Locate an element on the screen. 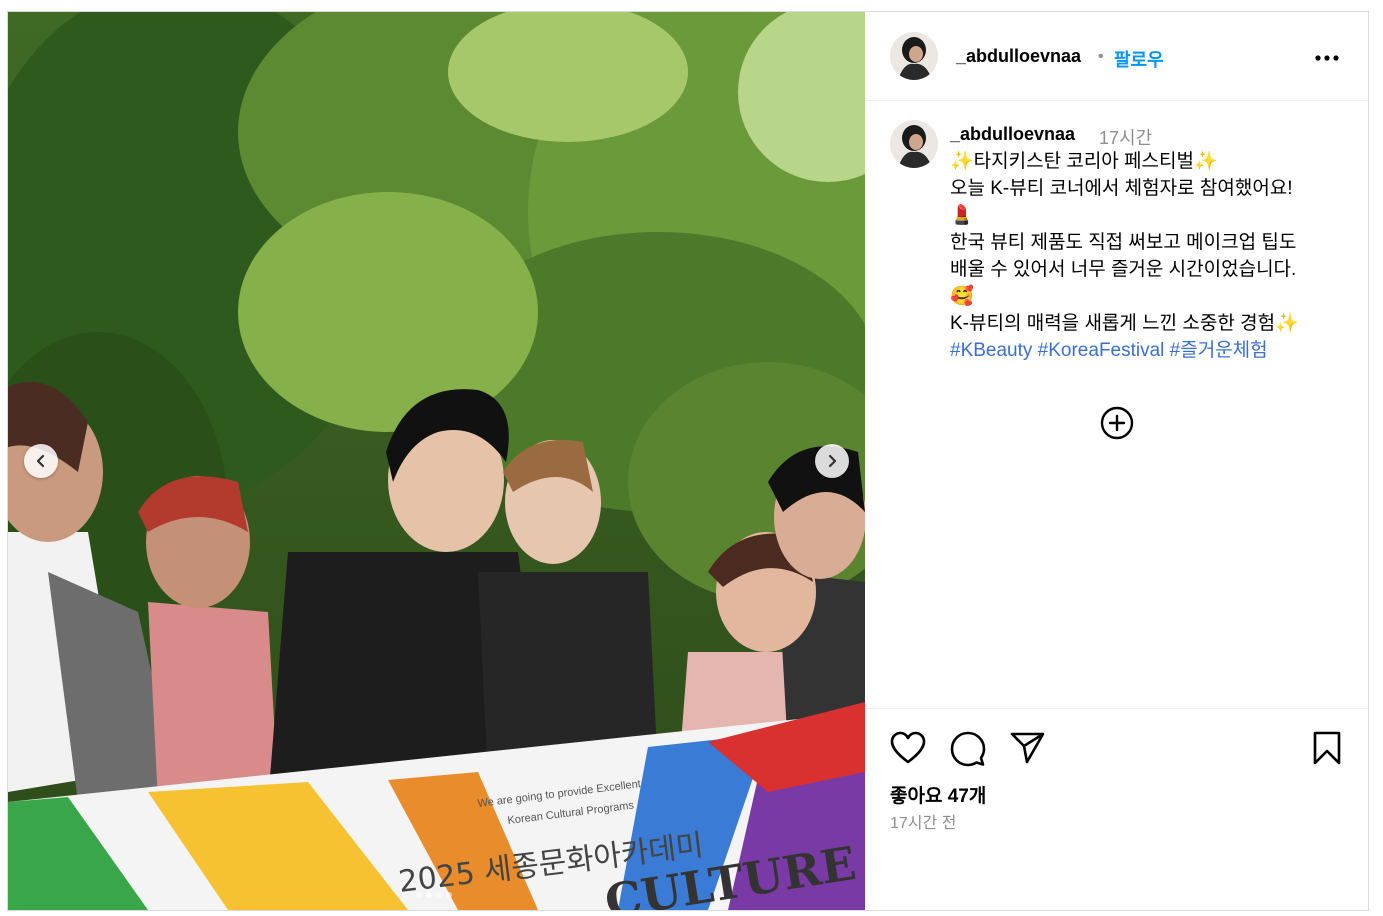  like-button is located at coordinates (908, 750).